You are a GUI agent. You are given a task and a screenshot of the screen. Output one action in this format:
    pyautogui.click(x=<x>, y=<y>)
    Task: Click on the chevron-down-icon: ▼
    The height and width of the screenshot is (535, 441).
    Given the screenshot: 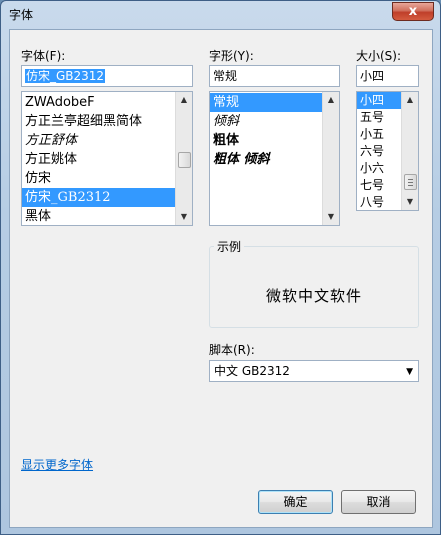 What is the action you would take?
    pyautogui.click(x=409, y=372)
    